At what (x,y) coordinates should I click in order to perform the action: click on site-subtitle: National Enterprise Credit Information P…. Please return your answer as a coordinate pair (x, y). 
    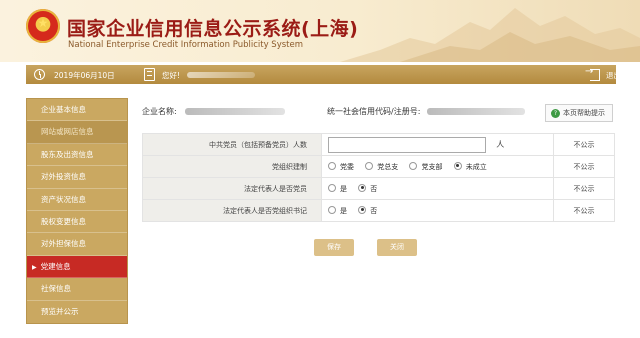
    Looking at the image, I should click on (185, 45).